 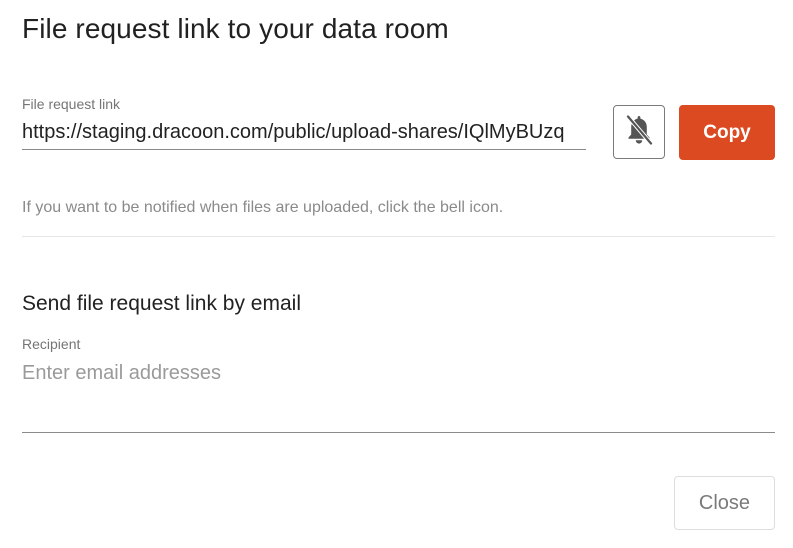 I want to click on dialog-title: File request link to your data room, so click(x=235, y=28).